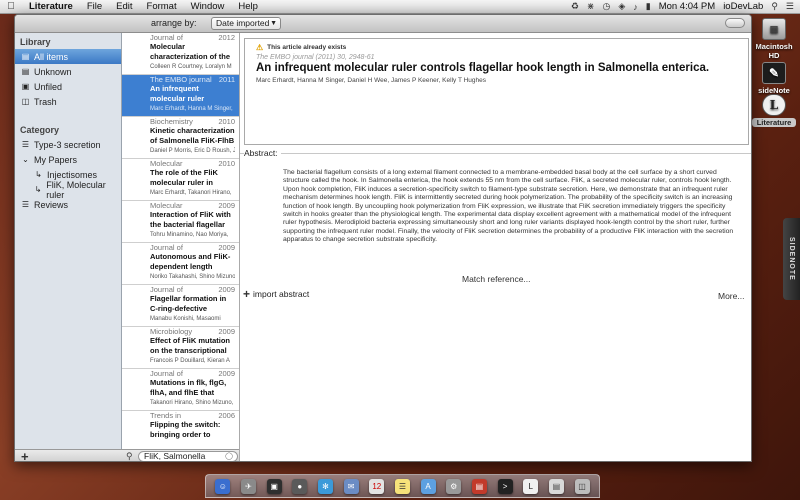 This screenshot has height=500, width=800. I want to click on sidebar-item-label: Reviews, so click(51, 204).